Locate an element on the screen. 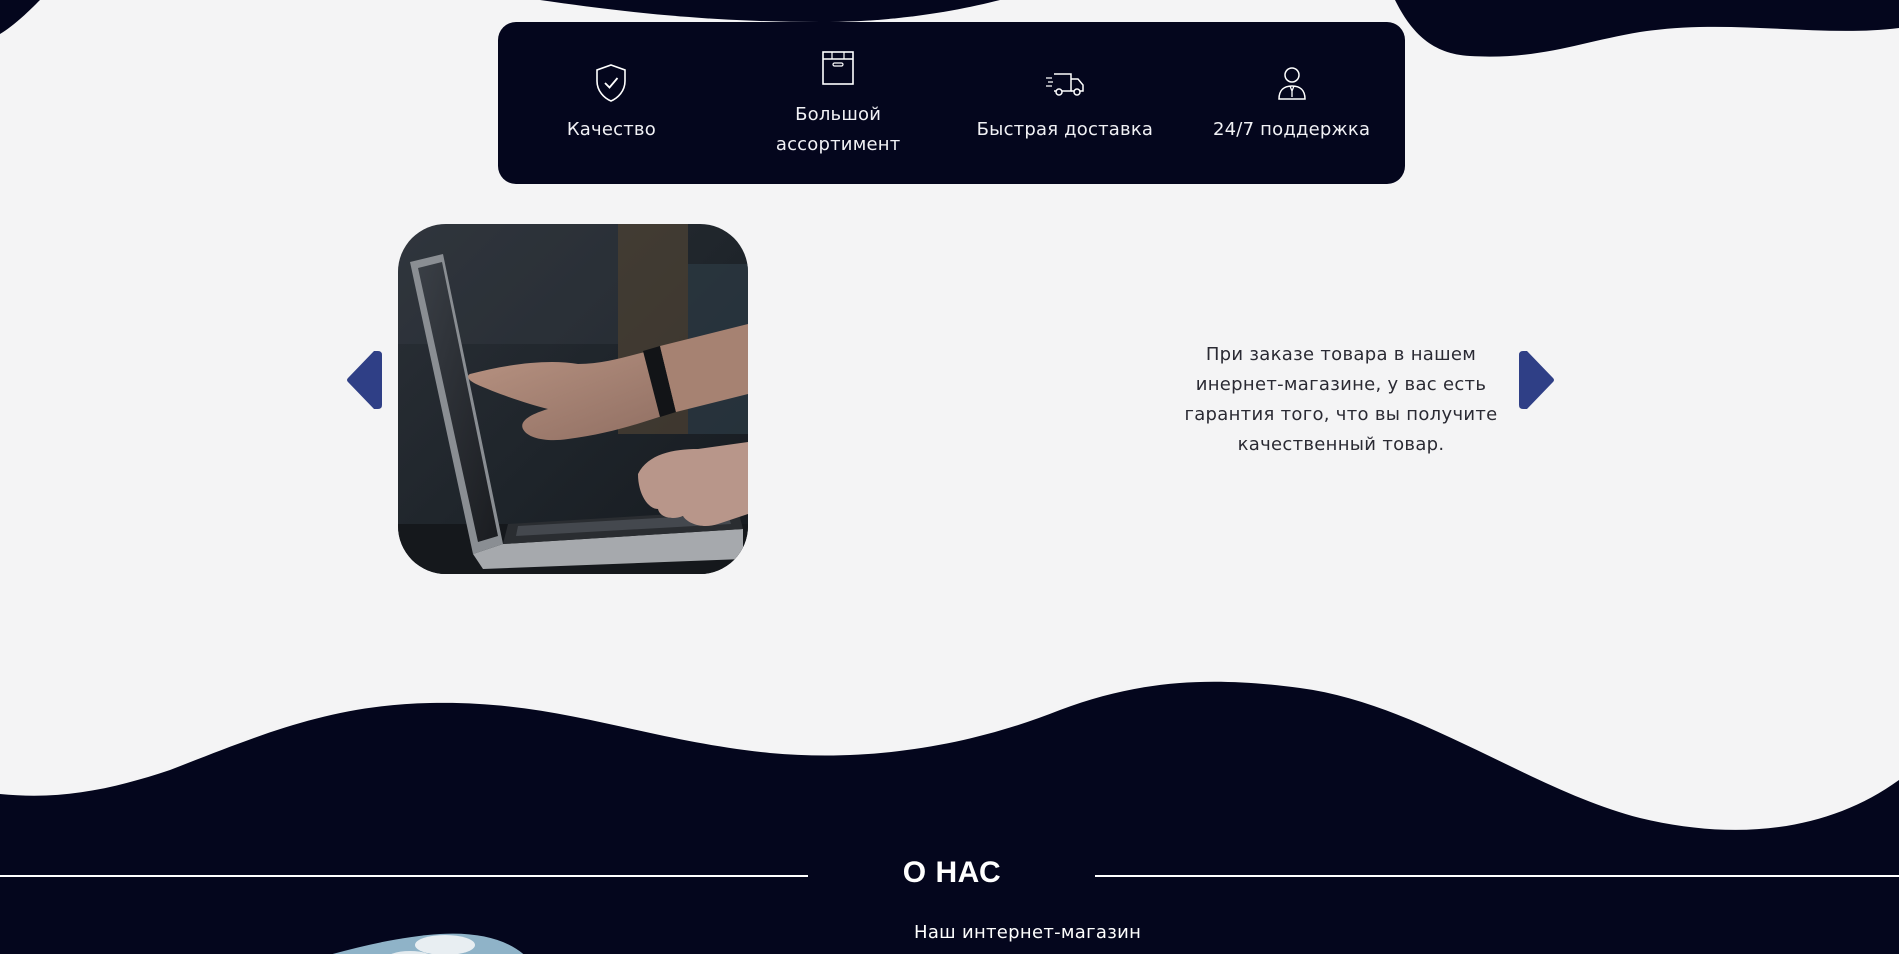 Image resolution: width=1899 pixels, height=954 pixels. feature-label: Качество is located at coordinates (611, 129).